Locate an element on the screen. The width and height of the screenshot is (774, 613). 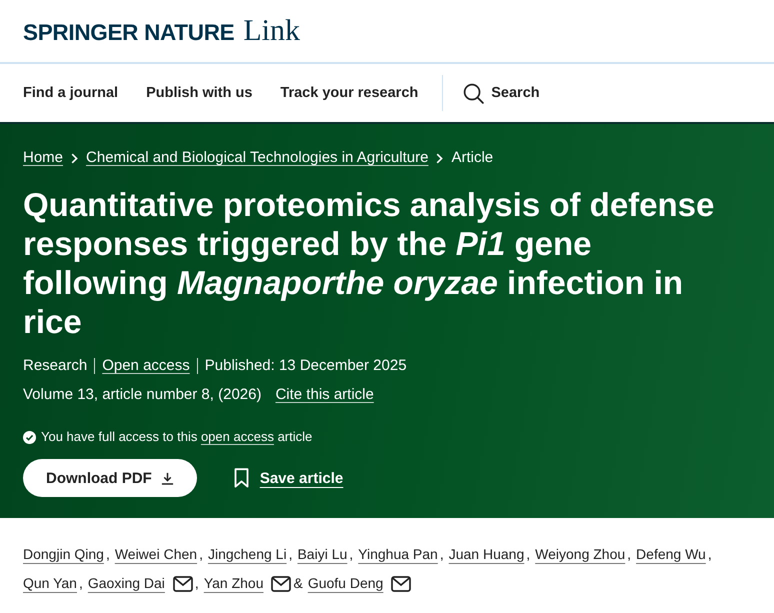
breadcrumb-current: Article is located at coordinates (472, 158).